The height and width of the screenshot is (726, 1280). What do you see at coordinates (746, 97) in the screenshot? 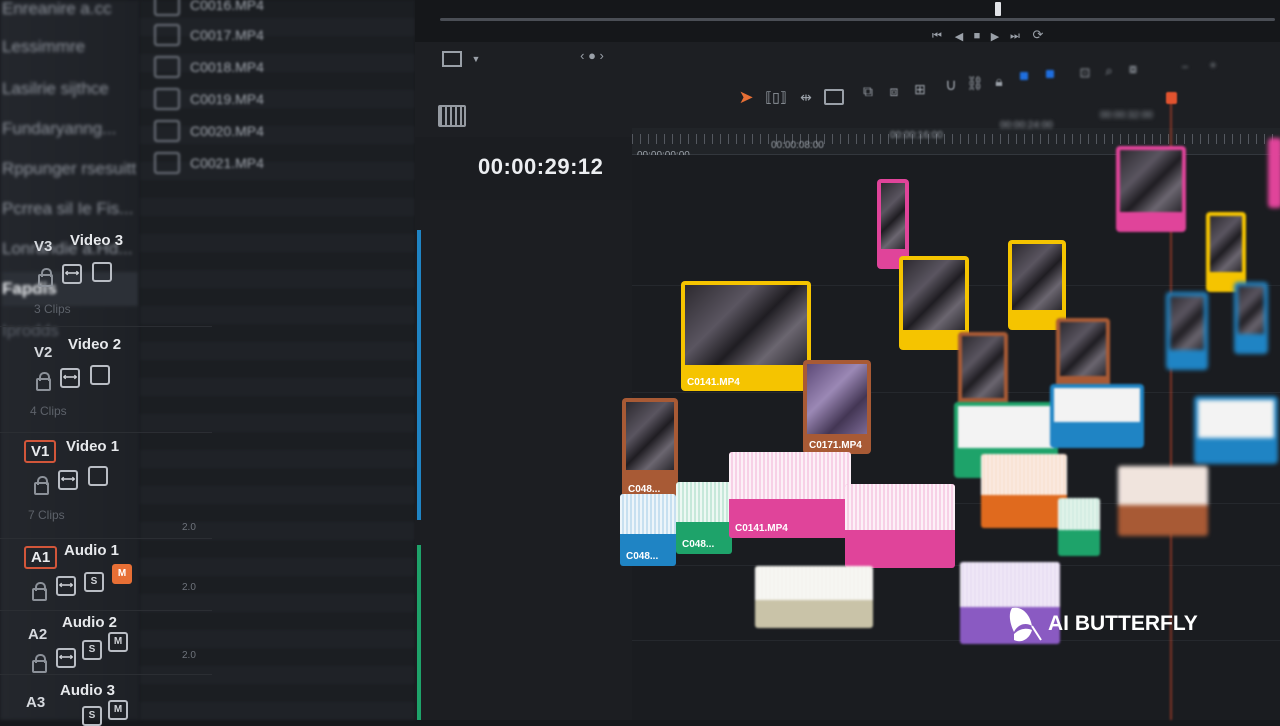
I see `selection-tool-icon: ➤` at bounding box center [746, 97].